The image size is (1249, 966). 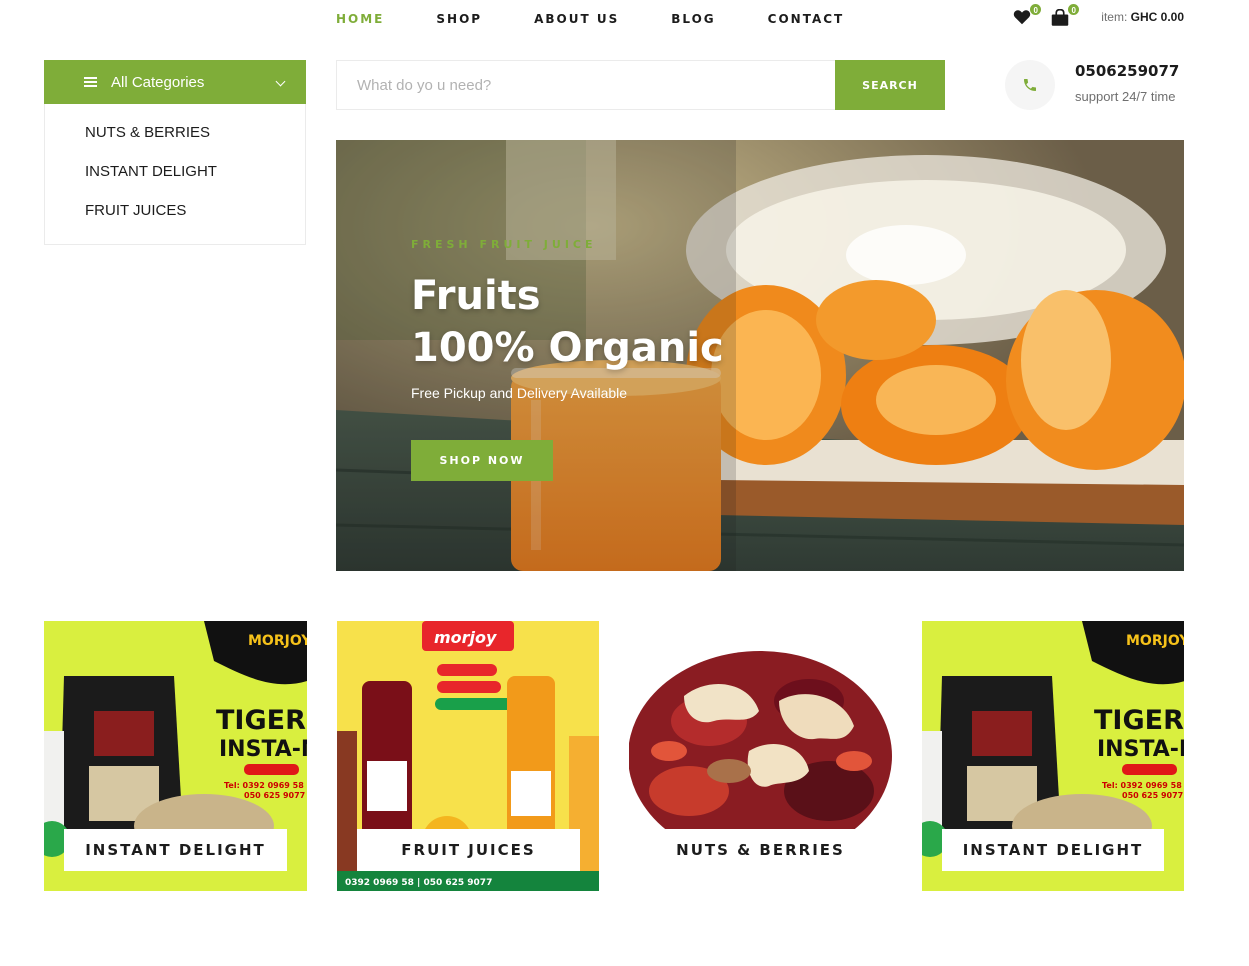 What do you see at coordinates (277, 641) in the screenshot?
I see `card1-brand: MORJOY` at bounding box center [277, 641].